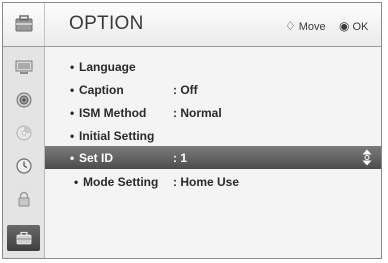 Image resolution: width=388 pixels, height=263 pixels. What do you see at coordinates (213, 157) in the screenshot?
I see `menu-item-set-id: • Set ID : 1` at bounding box center [213, 157].